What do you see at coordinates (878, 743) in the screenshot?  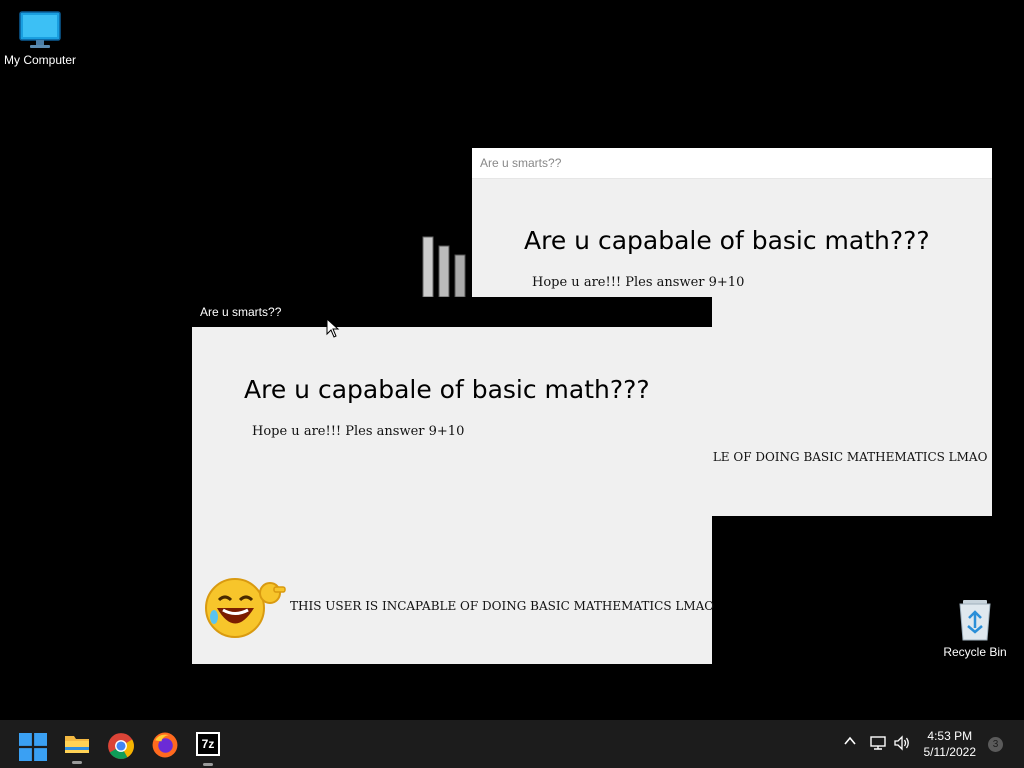 I see `network-icon` at bounding box center [878, 743].